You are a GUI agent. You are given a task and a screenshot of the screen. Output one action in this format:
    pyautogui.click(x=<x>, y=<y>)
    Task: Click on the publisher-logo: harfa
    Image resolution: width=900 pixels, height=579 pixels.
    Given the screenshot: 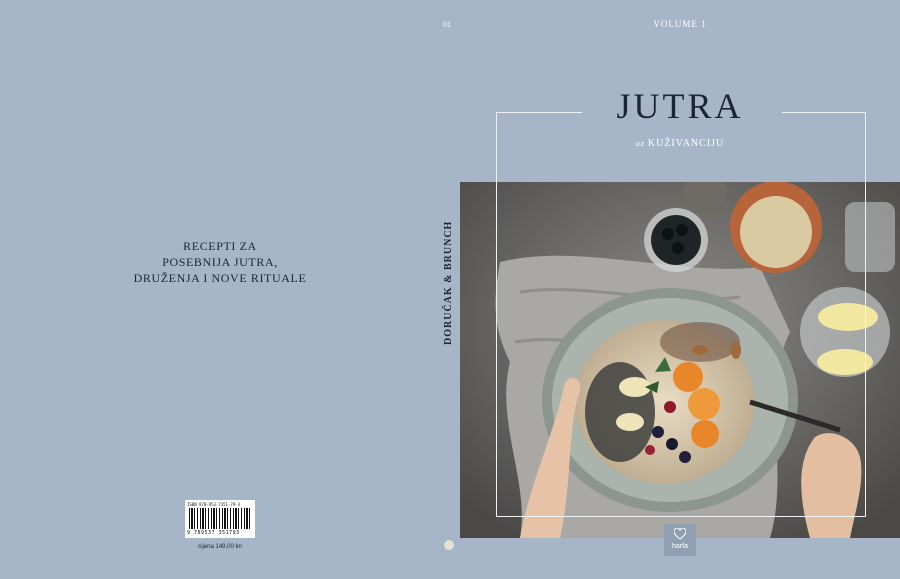 What is the action you would take?
    pyautogui.click(x=680, y=540)
    